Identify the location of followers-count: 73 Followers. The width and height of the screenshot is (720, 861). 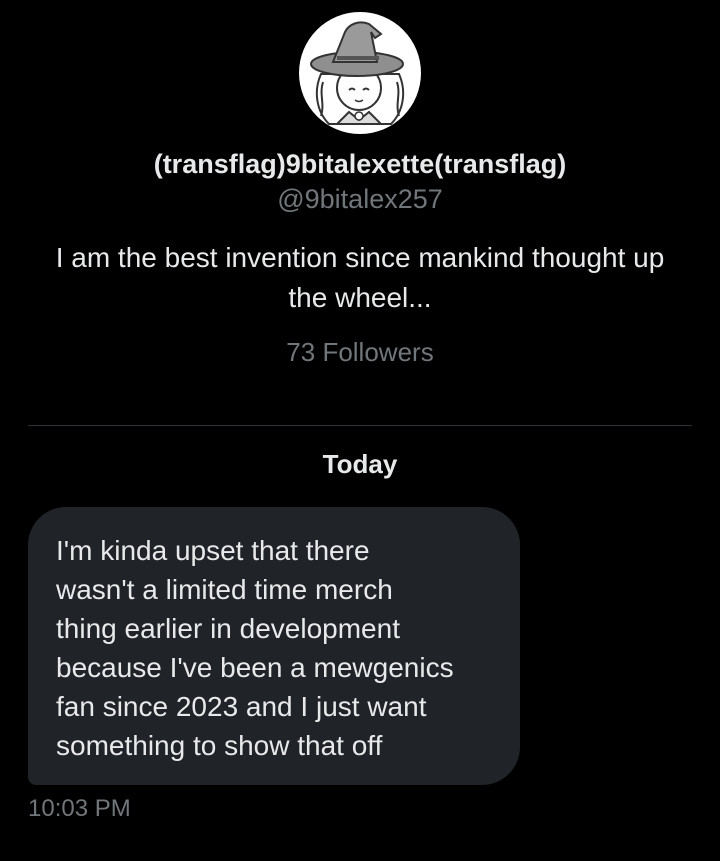
(360, 352).